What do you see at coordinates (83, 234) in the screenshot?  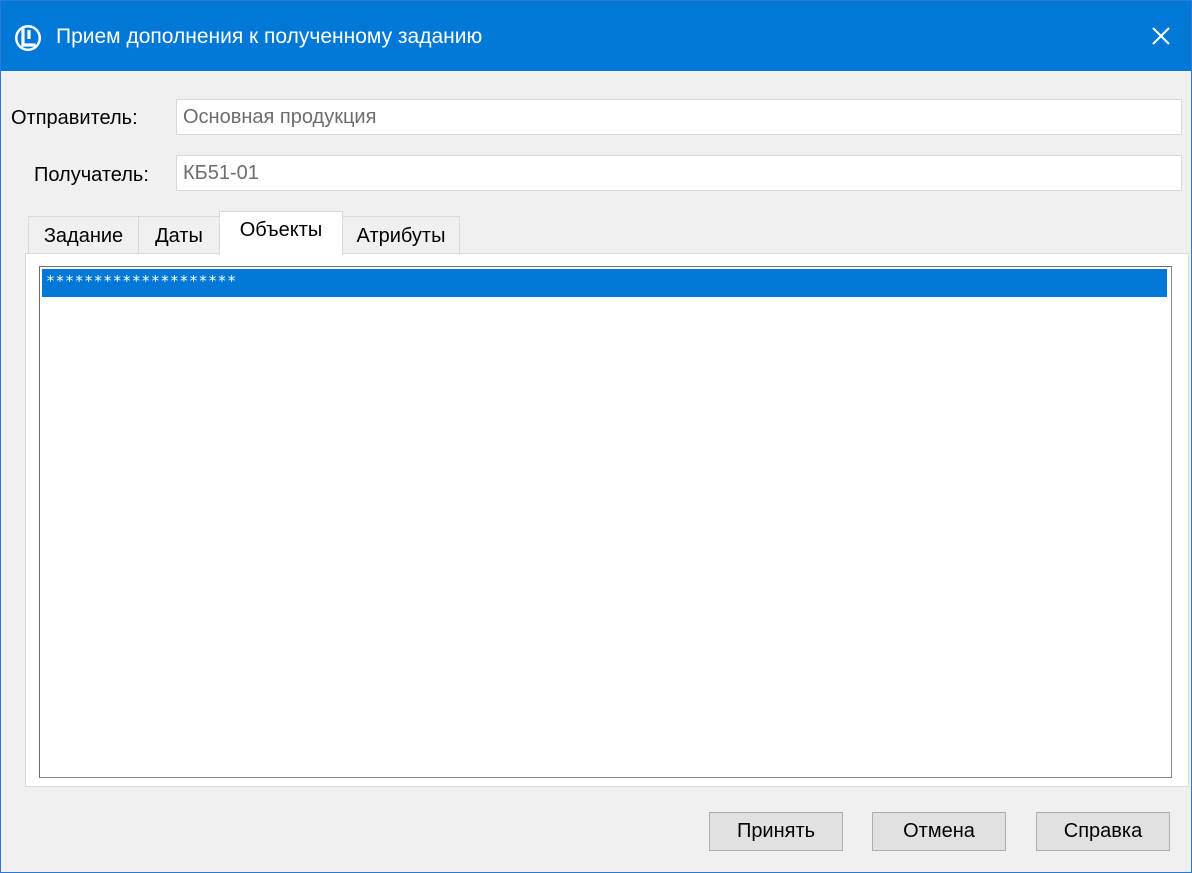 I see `tab-zadanie: Задание` at bounding box center [83, 234].